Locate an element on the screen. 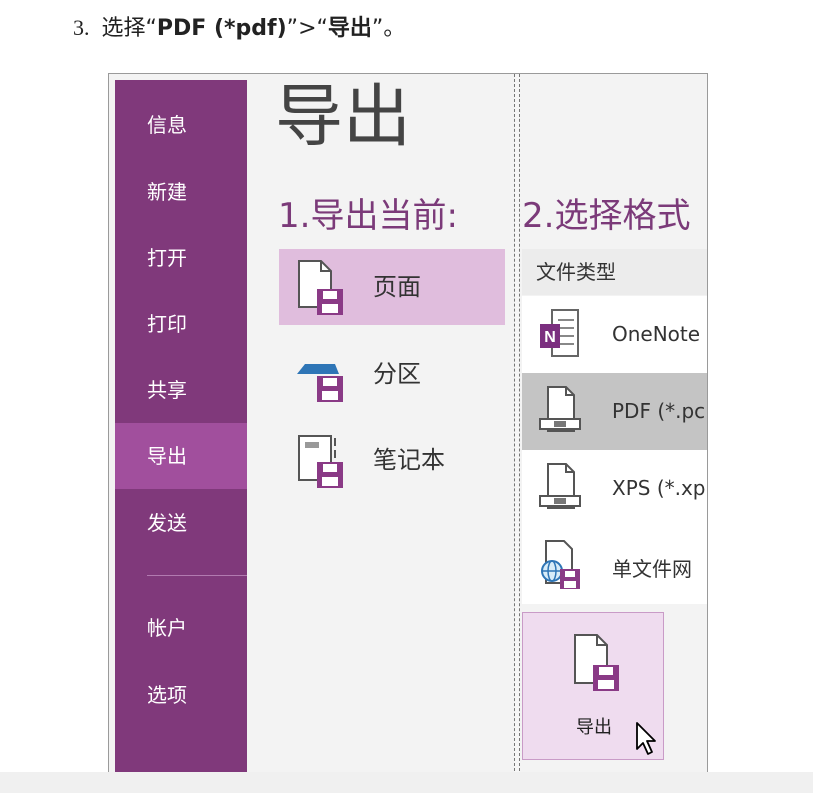  export-button: 导出 is located at coordinates (593, 686).